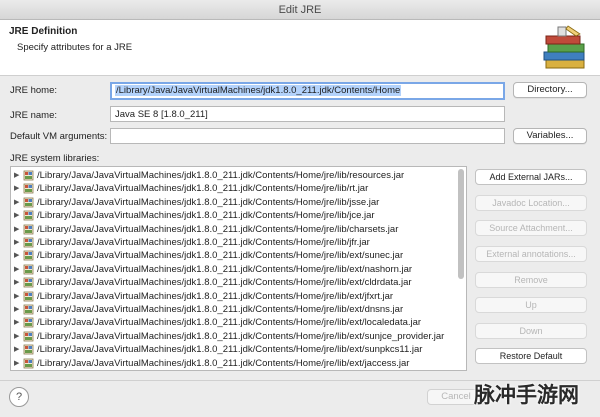  I want to click on window-title: Edit JRE, so click(300, 10).